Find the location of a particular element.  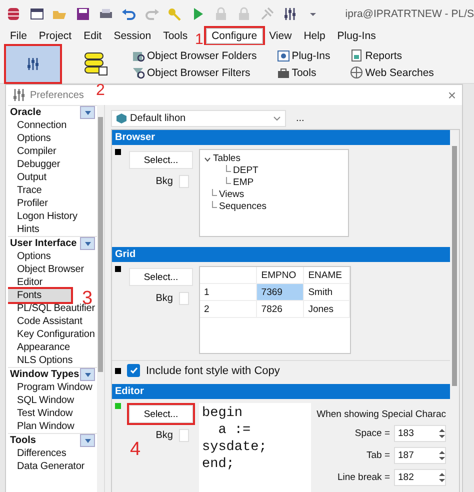

table-cell: Jones is located at coordinates (327, 309).